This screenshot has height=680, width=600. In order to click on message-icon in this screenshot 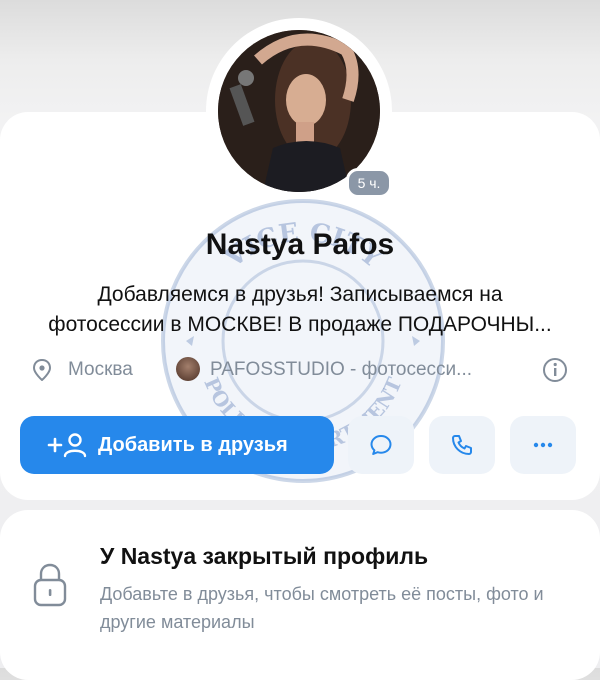, I will do `click(381, 445)`.